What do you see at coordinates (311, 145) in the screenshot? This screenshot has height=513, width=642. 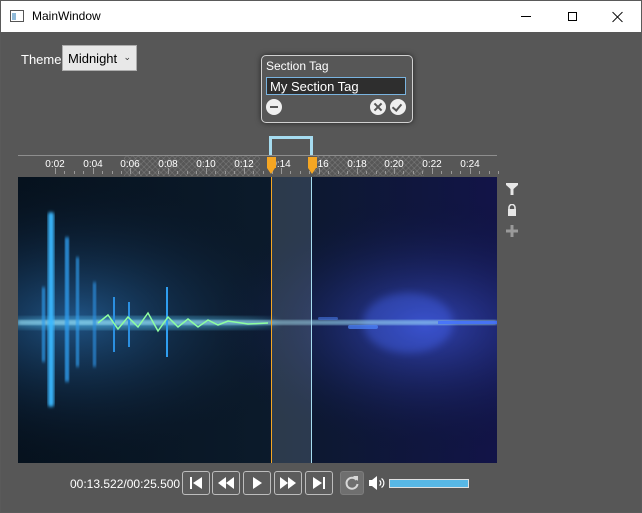 I see `bracket-right` at bounding box center [311, 145].